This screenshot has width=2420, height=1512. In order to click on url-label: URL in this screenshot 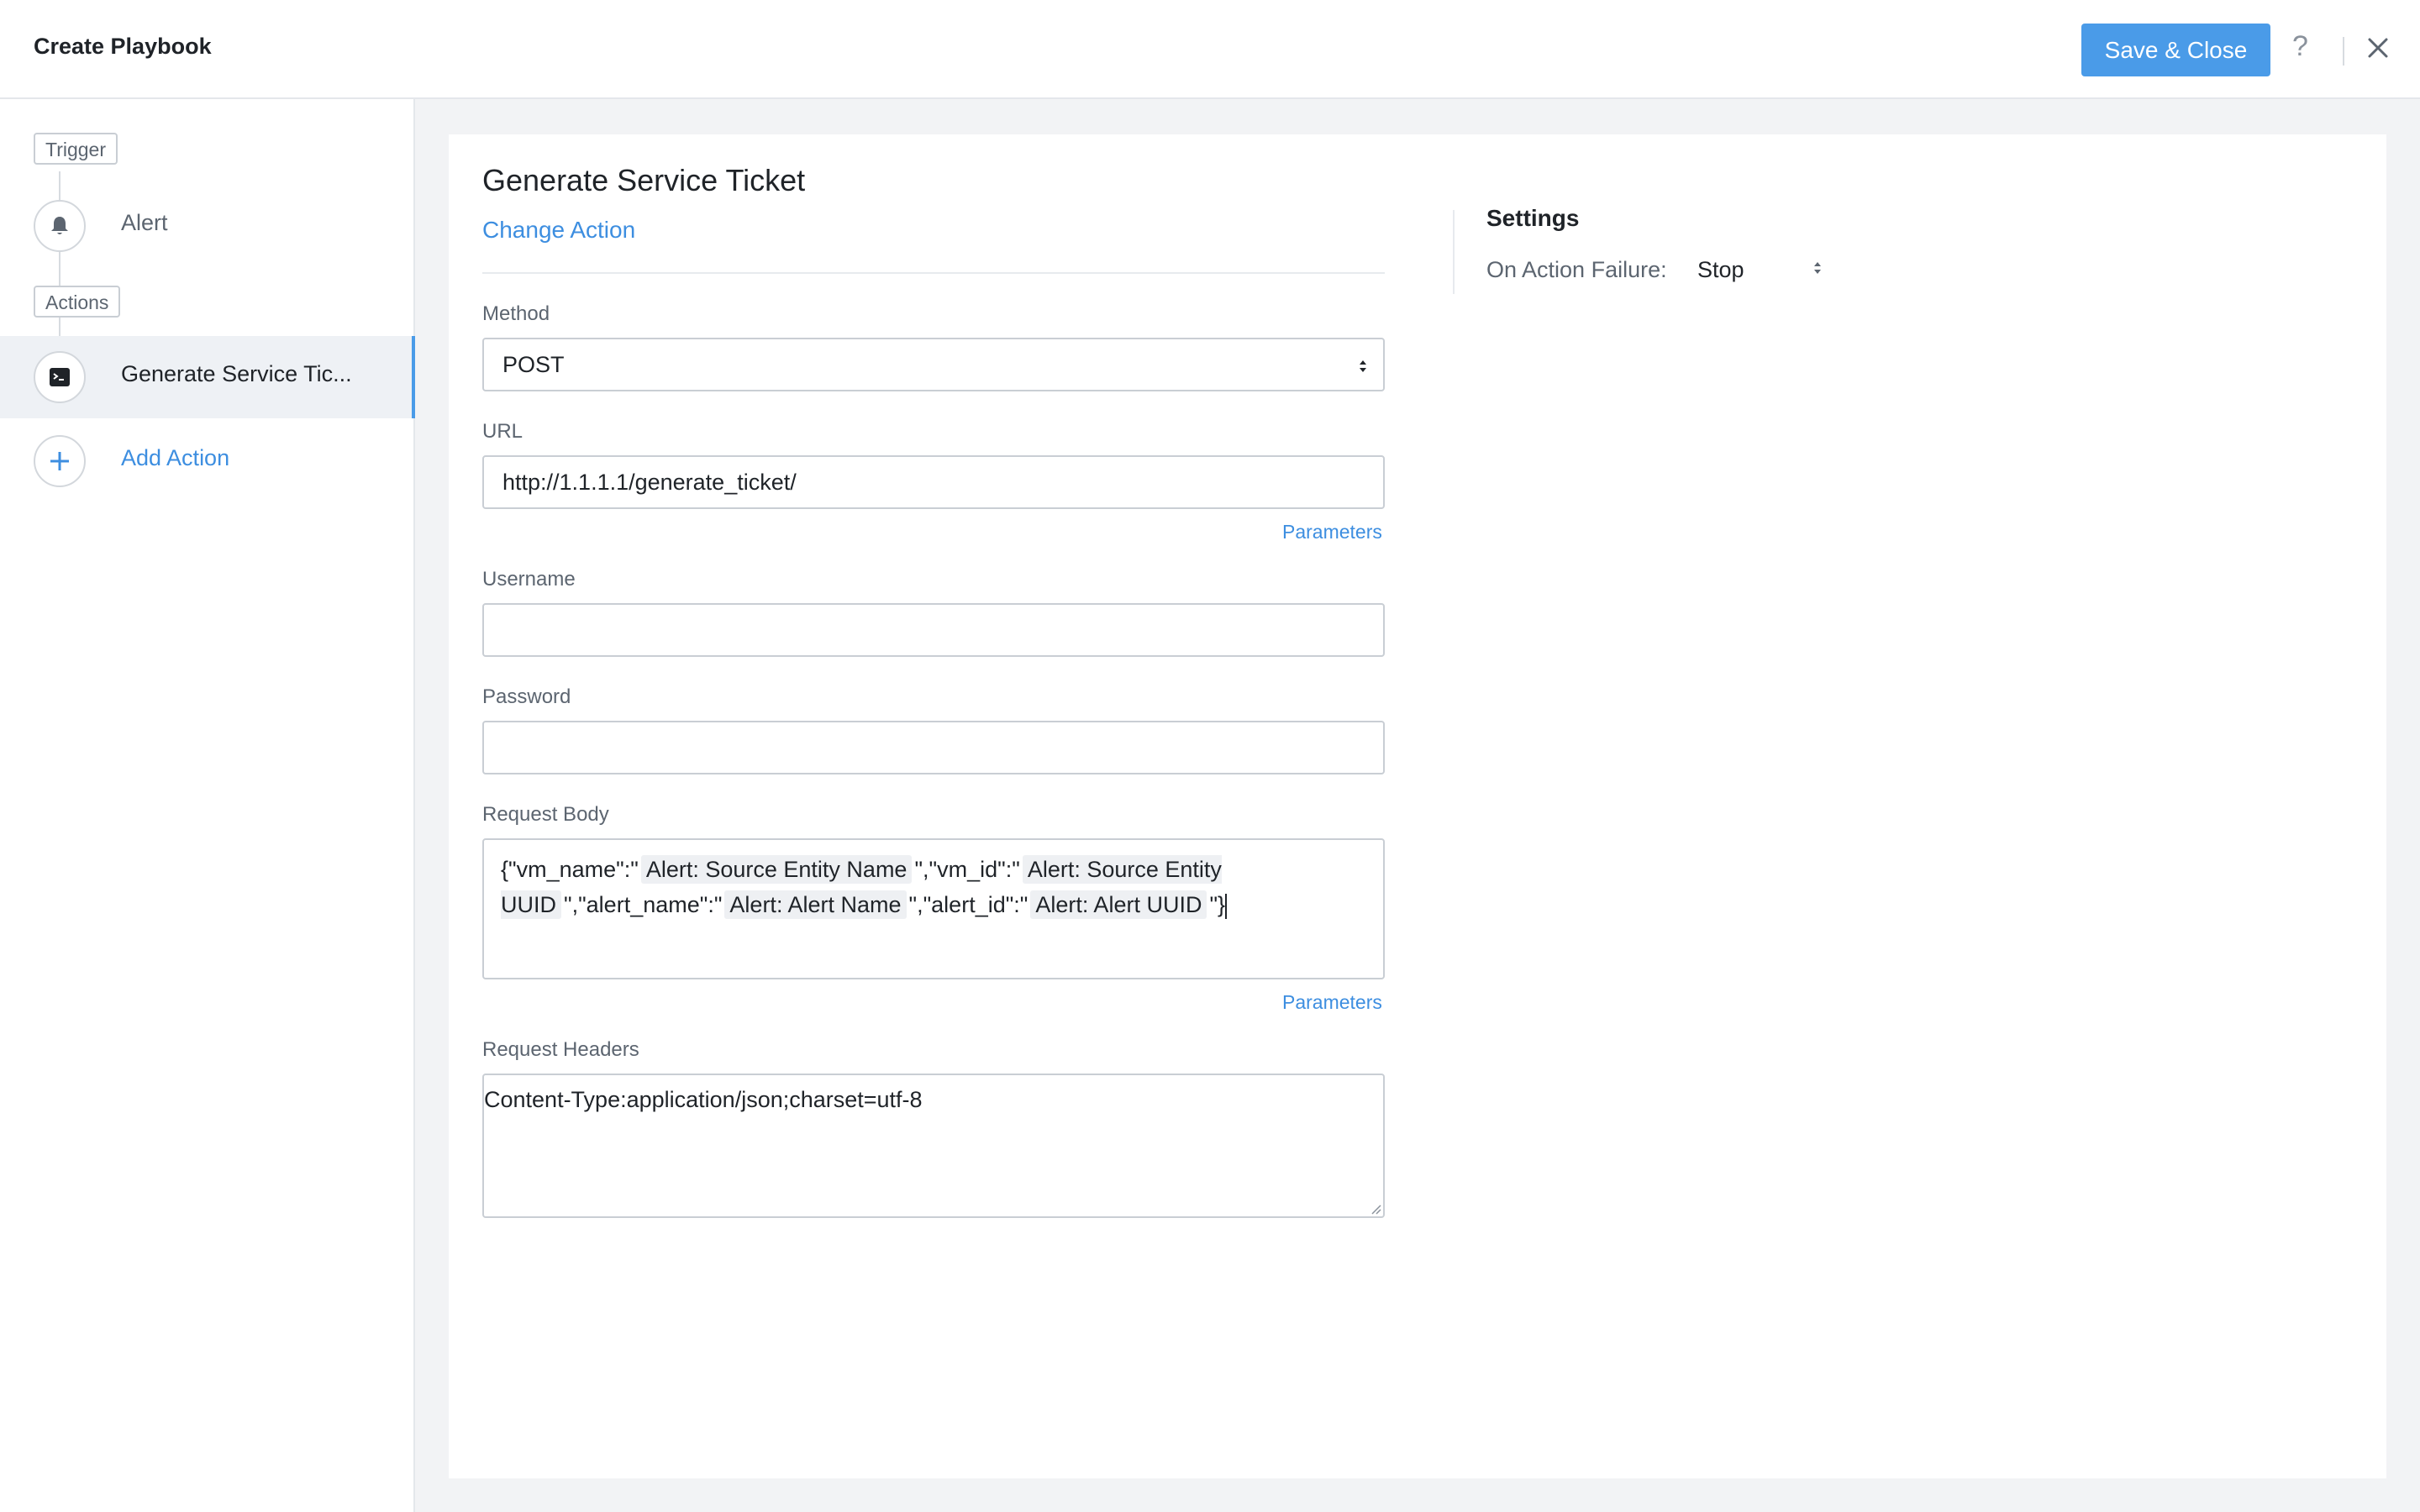, I will do `click(502, 431)`.